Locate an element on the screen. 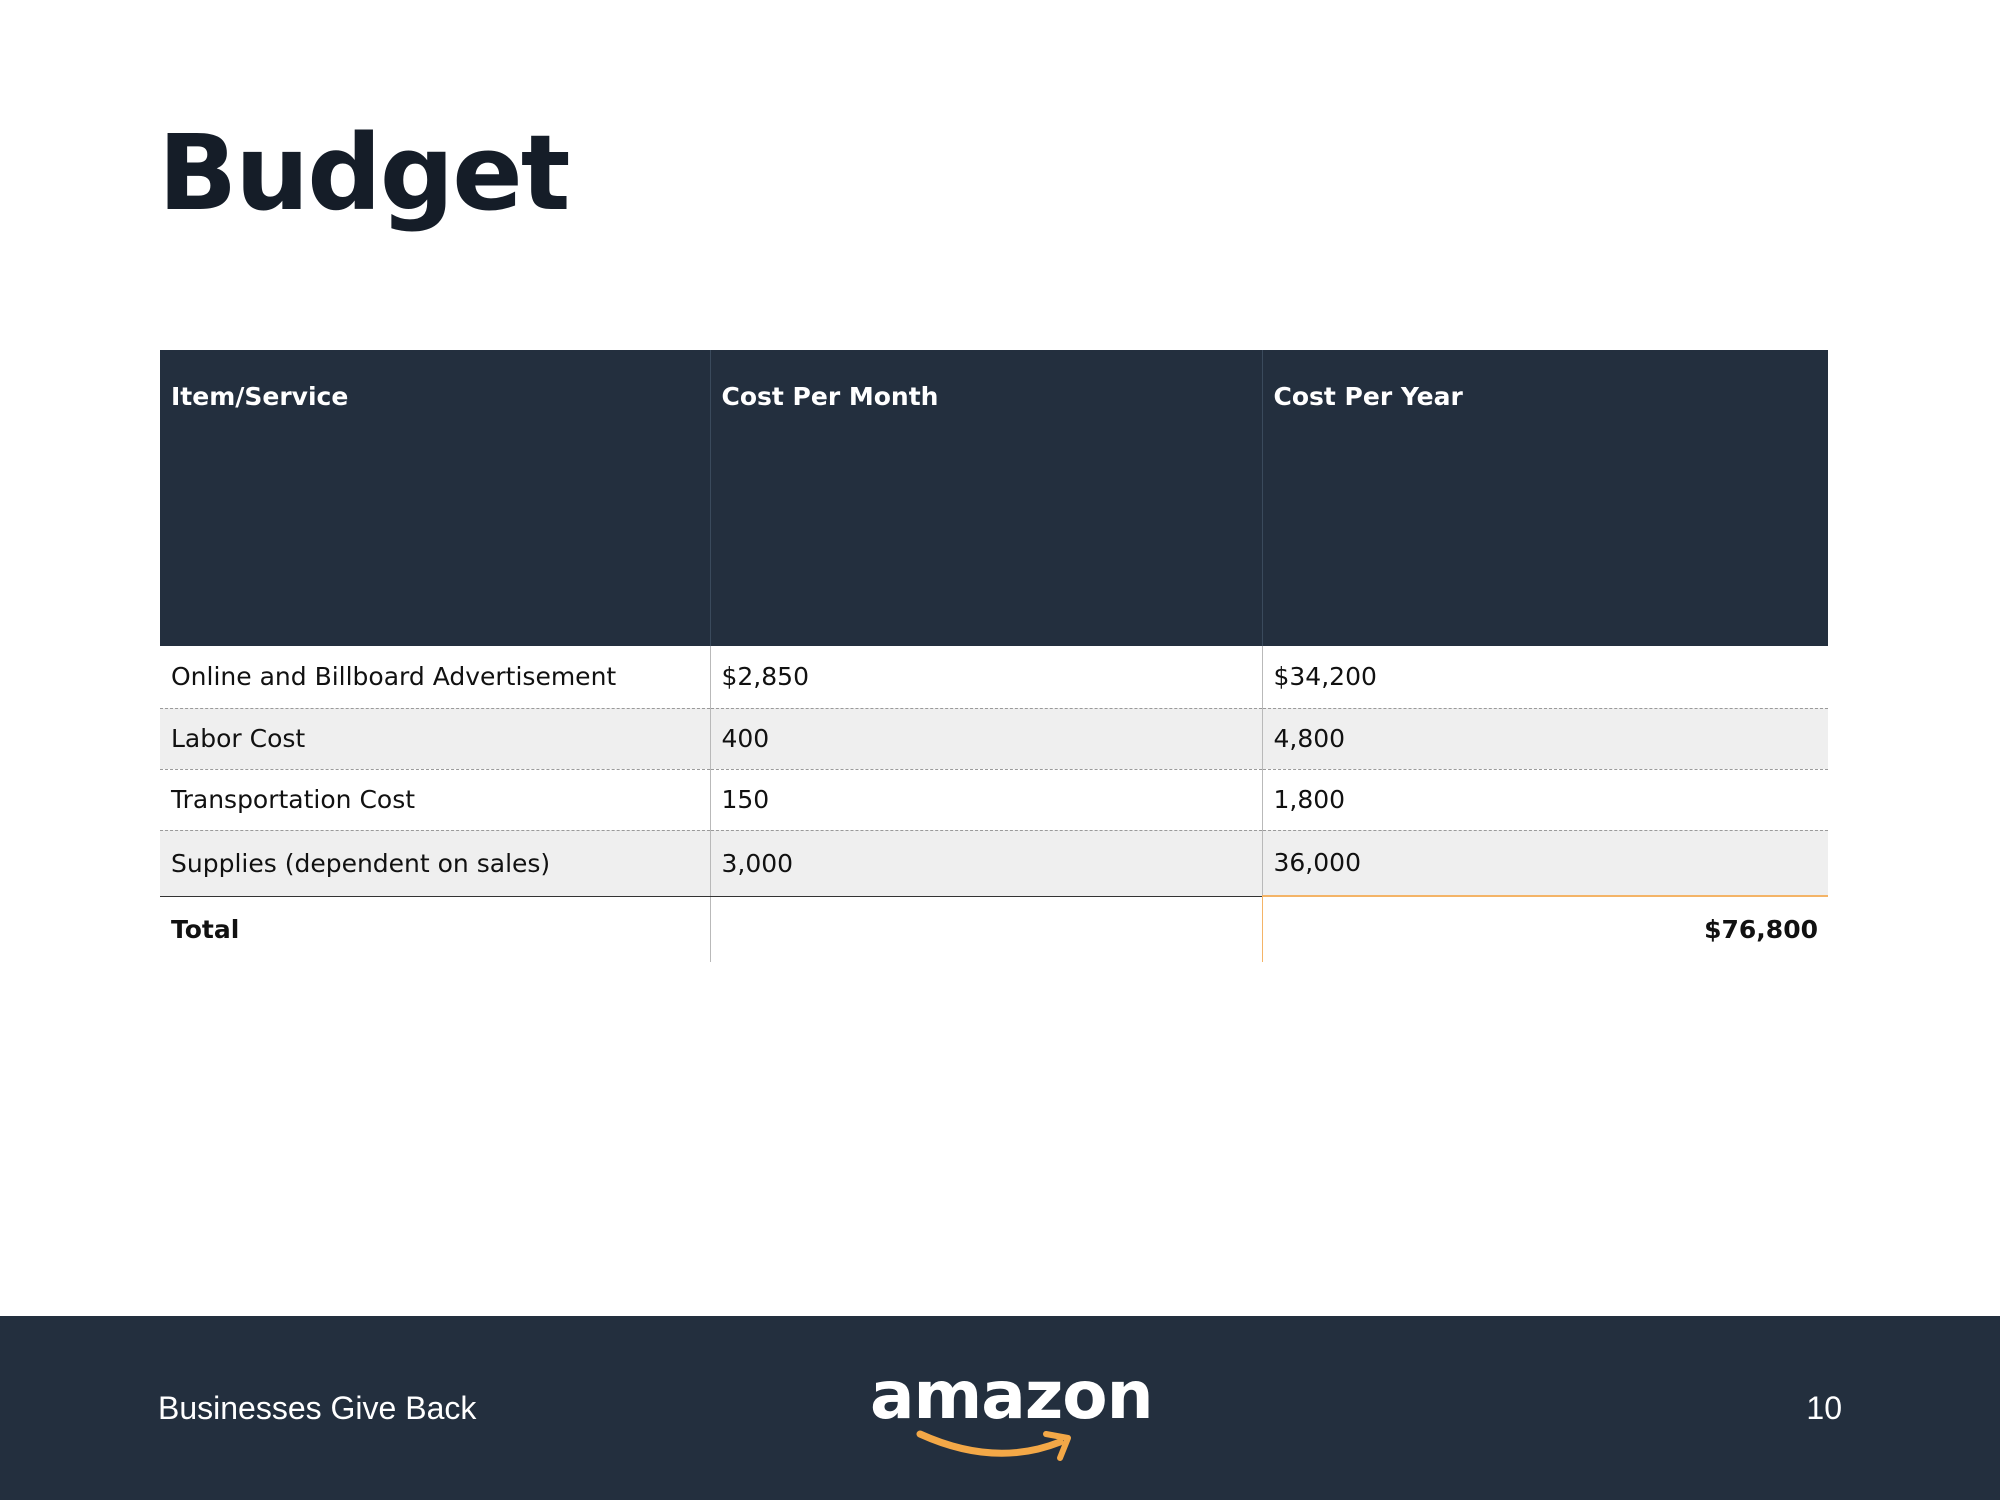 This screenshot has width=2000, height=1500. month-cost-cell: $2,850 is located at coordinates (985, 677).